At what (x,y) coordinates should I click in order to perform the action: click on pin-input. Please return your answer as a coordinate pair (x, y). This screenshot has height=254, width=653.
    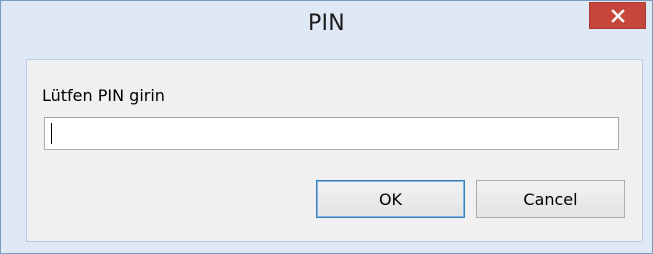
    Looking at the image, I should click on (331, 133).